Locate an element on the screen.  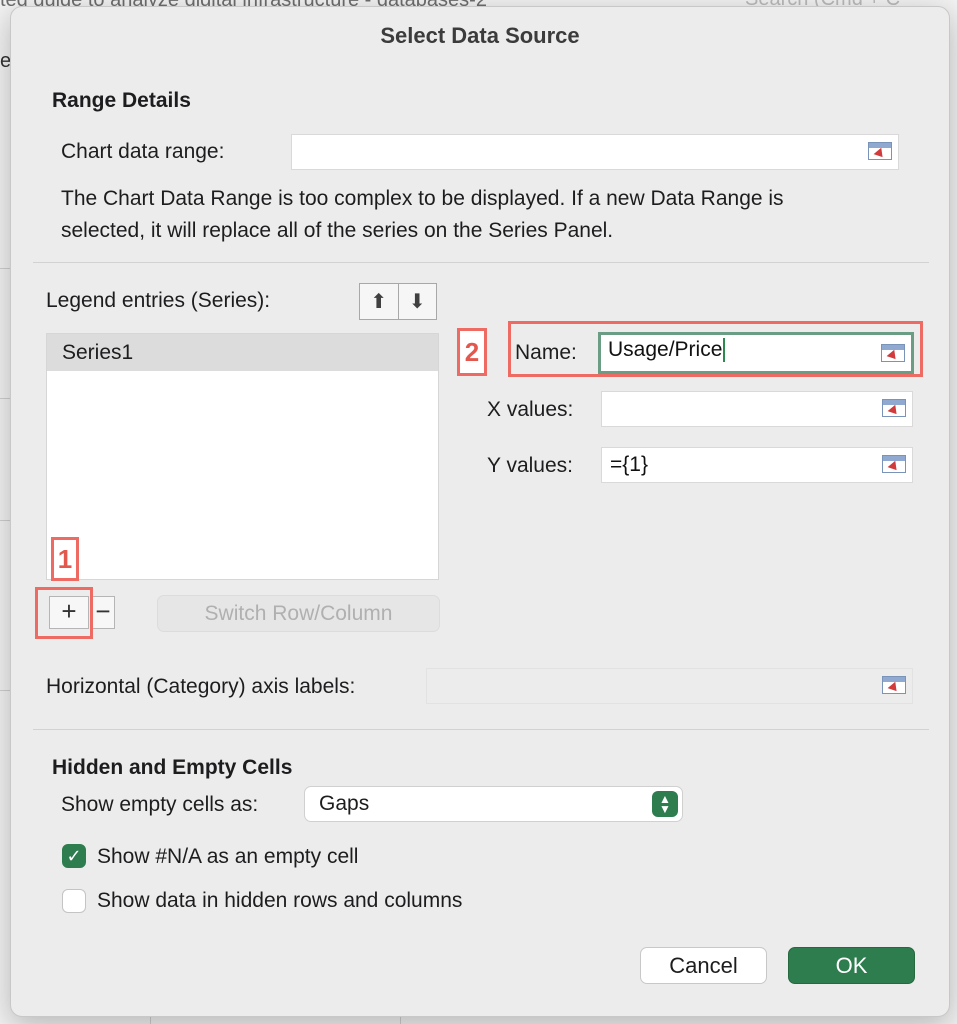
chart-data-range-field is located at coordinates (595, 152).